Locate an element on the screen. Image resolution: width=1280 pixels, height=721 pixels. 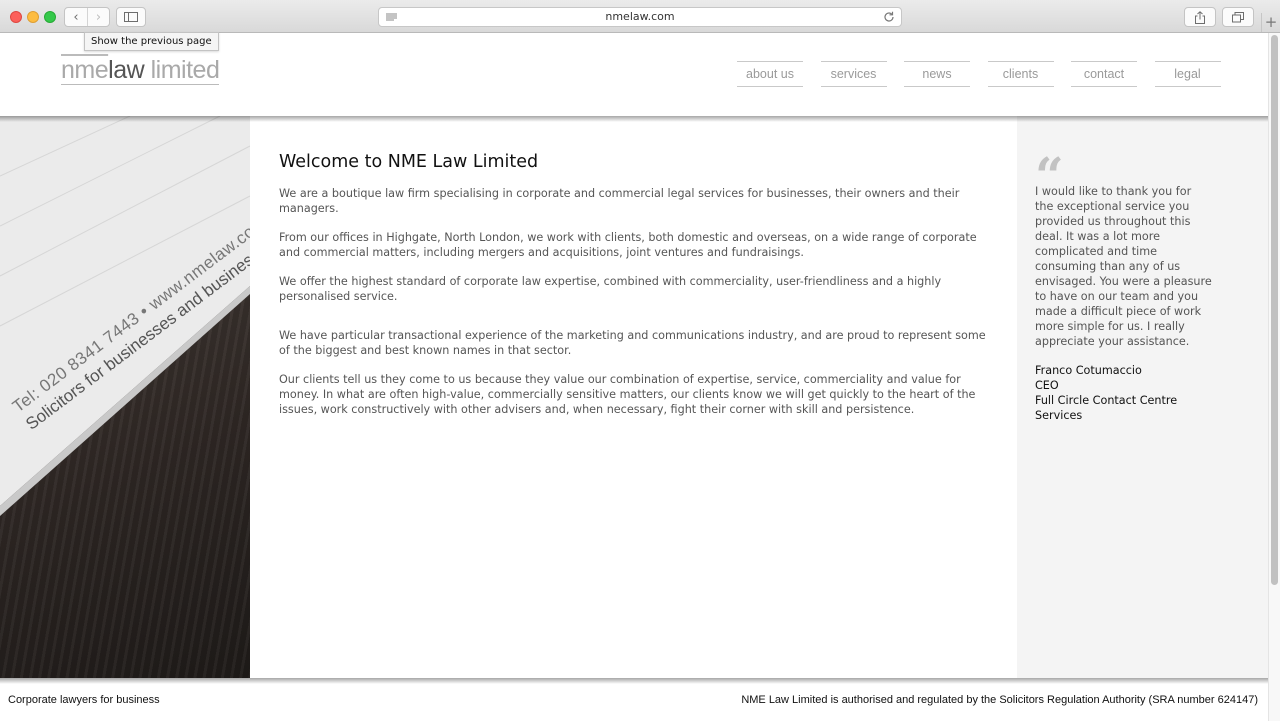
sidebar-icon is located at coordinates (131, 17).